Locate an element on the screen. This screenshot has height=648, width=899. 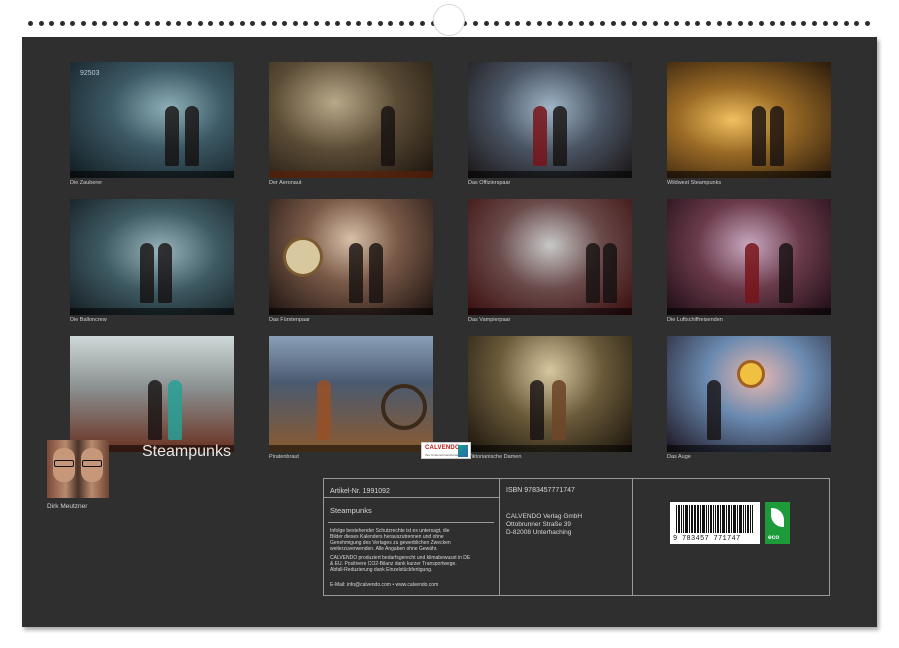
publisher-line: Ottobrunner Straße 39 is located at coordinates (538, 524).